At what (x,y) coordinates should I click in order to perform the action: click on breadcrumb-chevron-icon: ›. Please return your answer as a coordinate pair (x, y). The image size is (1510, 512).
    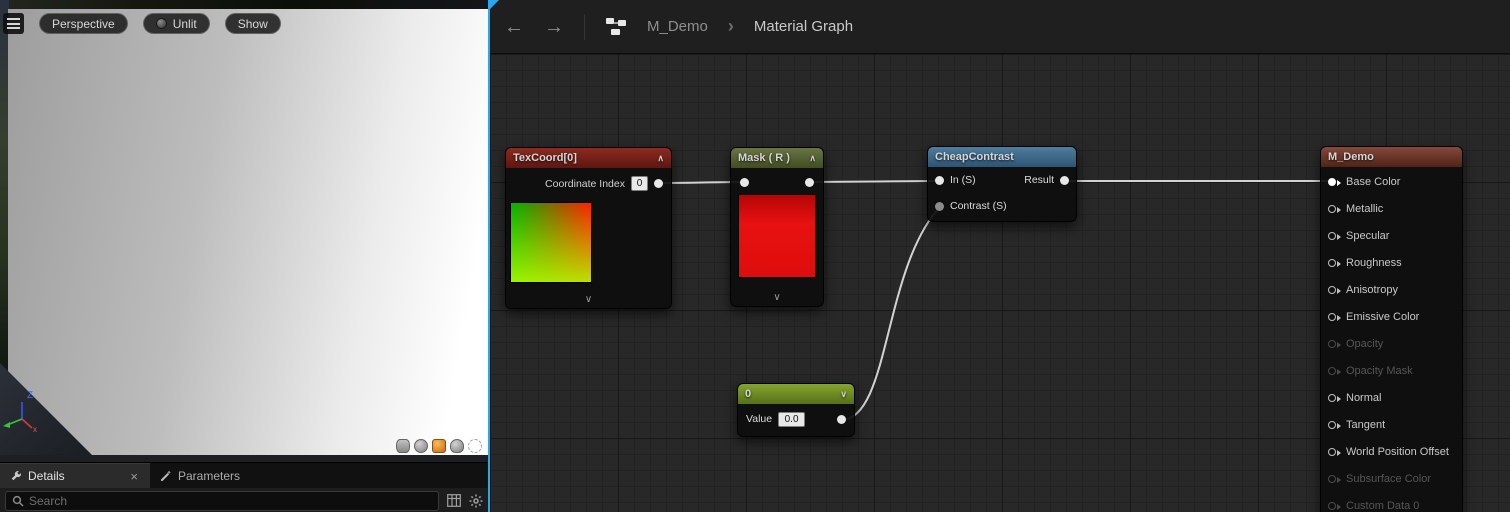
    Looking at the image, I should click on (730, 26).